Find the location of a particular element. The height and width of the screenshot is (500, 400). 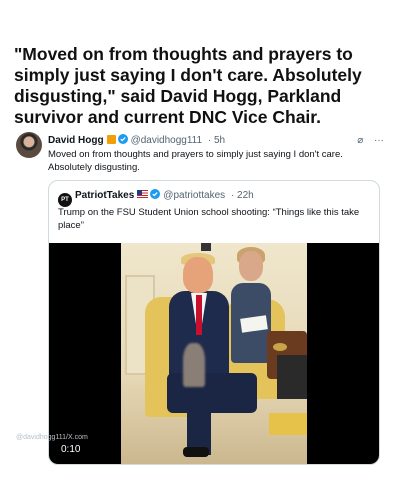

man-shin is located at coordinates (199, 424).